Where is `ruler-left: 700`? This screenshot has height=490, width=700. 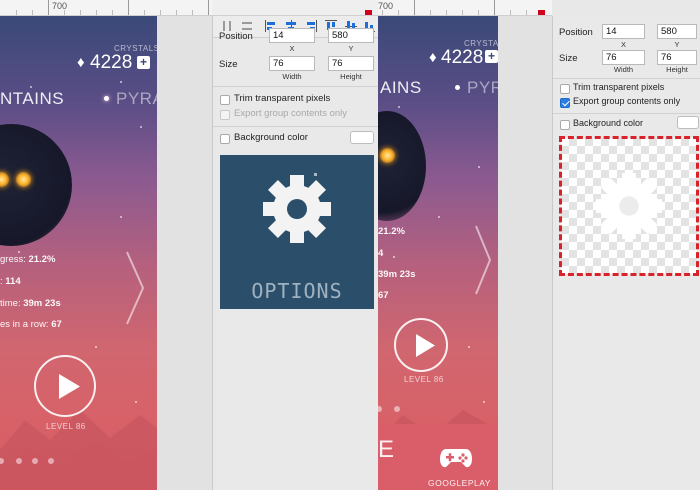 ruler-left: 700 is located at coordinates (106, 8).